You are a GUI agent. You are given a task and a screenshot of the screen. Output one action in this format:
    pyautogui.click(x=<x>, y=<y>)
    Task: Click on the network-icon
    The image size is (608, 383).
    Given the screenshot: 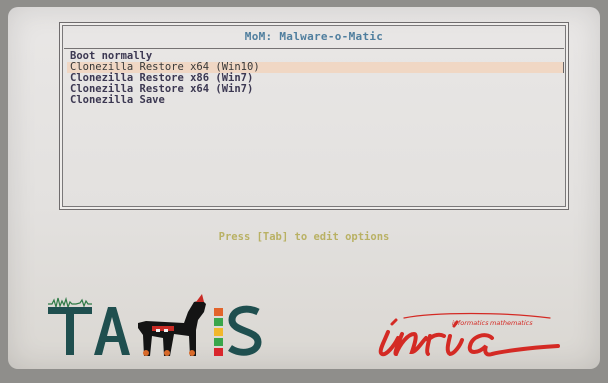 What is the action you would take?
    pyautogui.click(x=218, y=322)
    